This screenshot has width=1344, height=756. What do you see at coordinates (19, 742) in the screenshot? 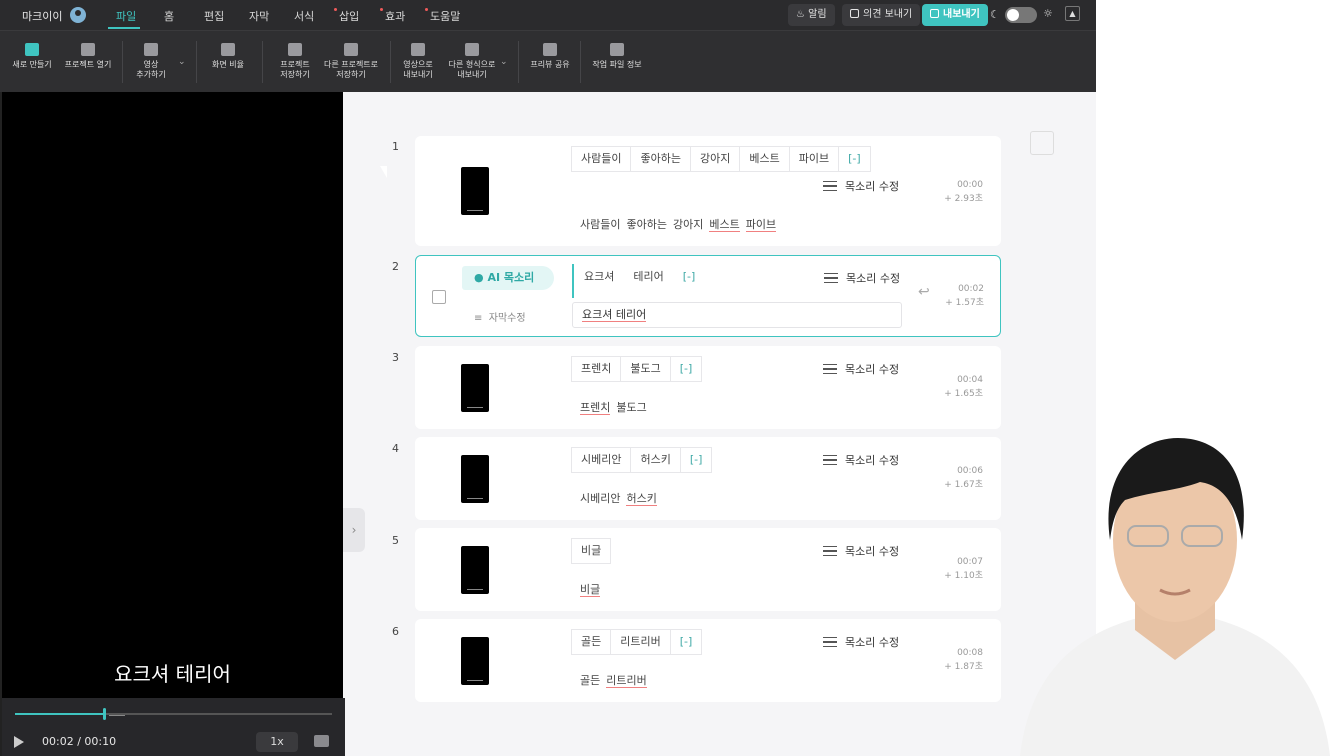
I see `play-icon` at bounding box center [19, 742].